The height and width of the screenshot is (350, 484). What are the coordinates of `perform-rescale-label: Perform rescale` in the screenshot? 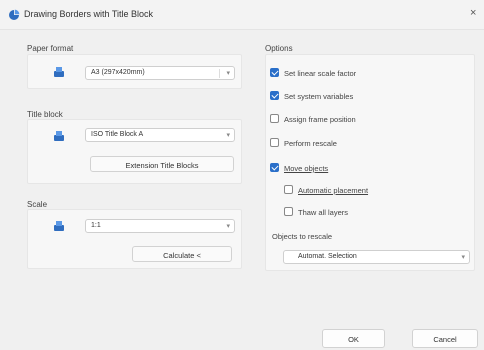 It's located at (310, 143).